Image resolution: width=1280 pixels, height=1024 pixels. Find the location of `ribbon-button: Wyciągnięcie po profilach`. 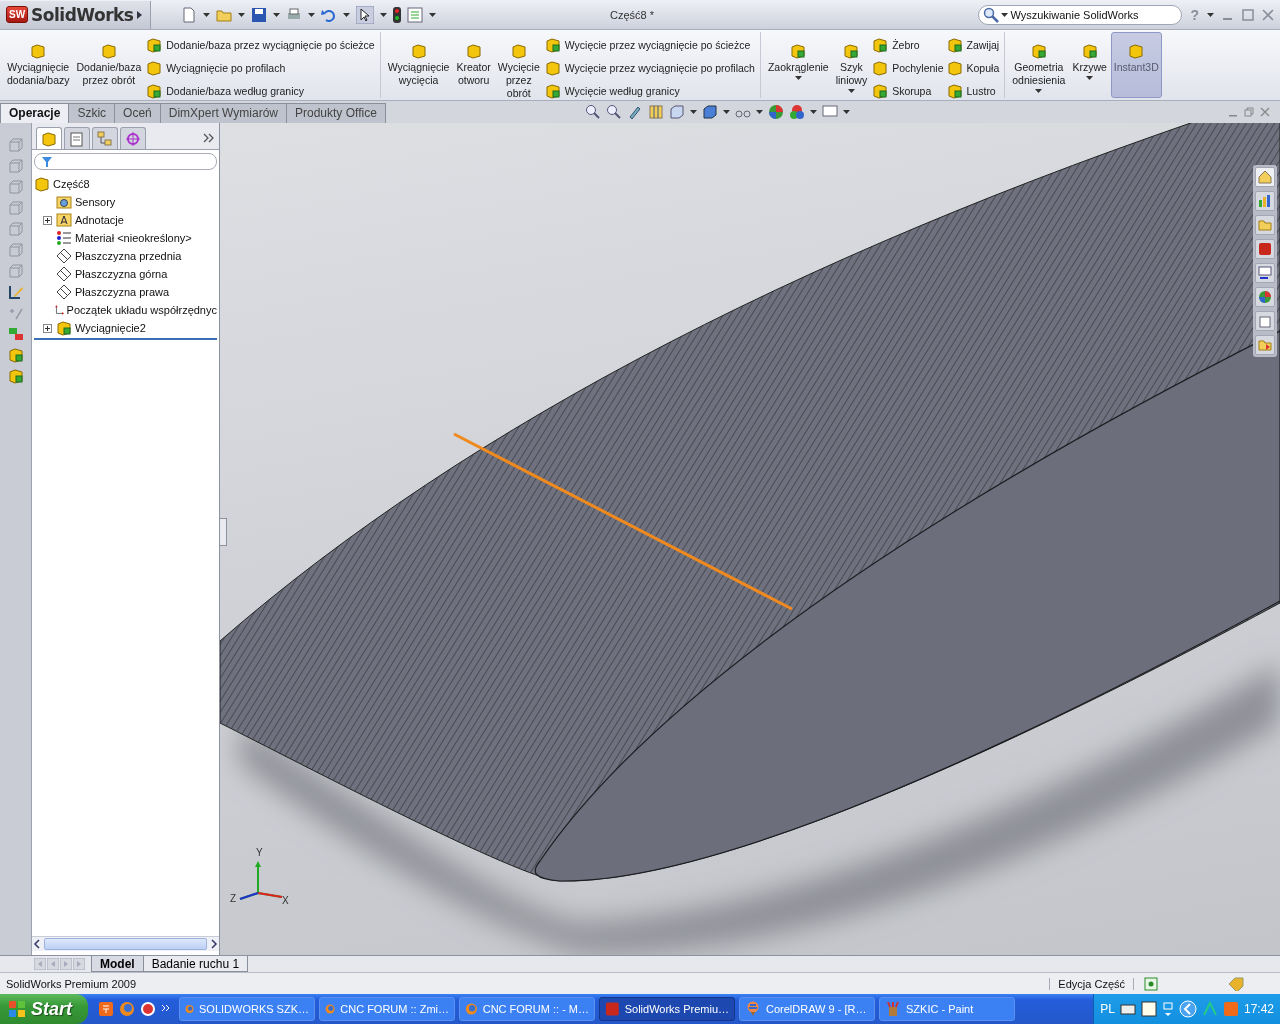

ribbon-button: Wyciągnięcie po profilach is located at coordinates (260, 67).